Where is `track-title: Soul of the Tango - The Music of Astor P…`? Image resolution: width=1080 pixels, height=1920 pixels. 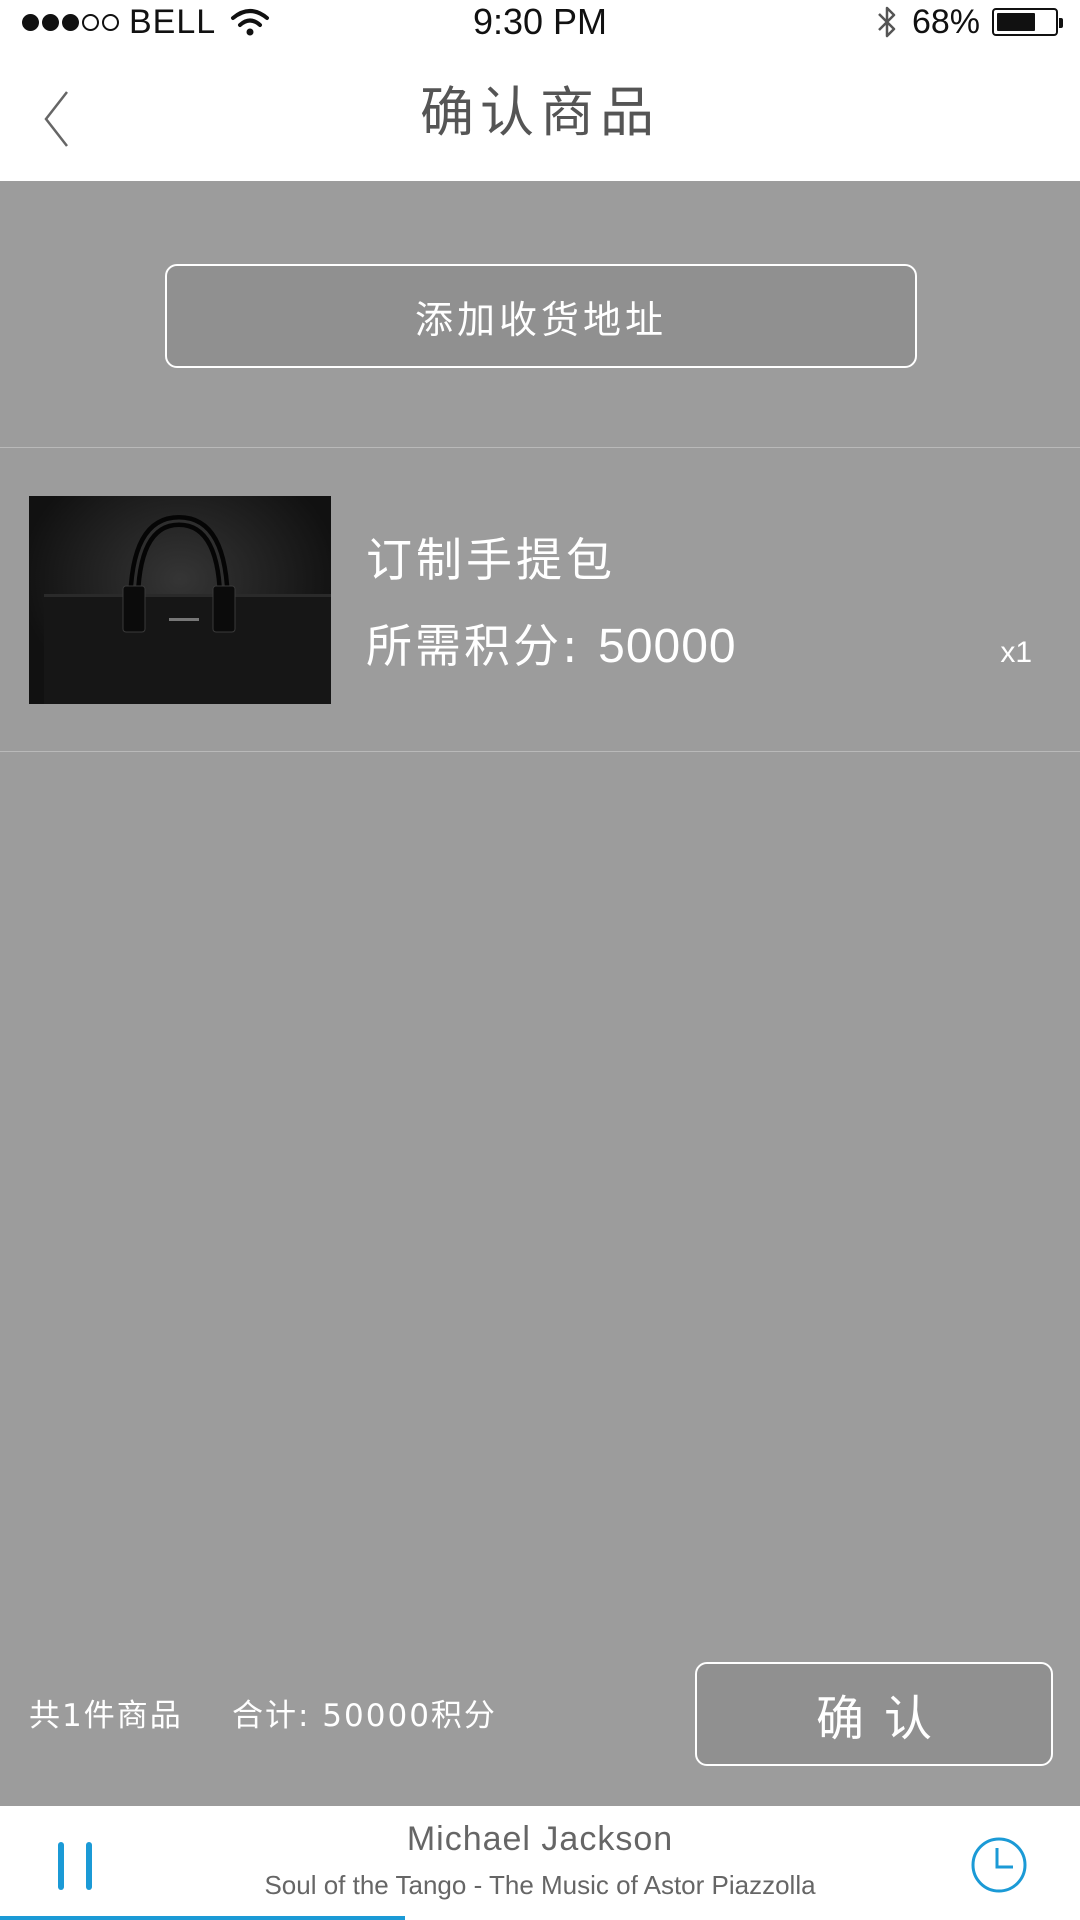
track-title: Soul of the Tango - The Music of Astor P… is located at coordinates (540, 1885).